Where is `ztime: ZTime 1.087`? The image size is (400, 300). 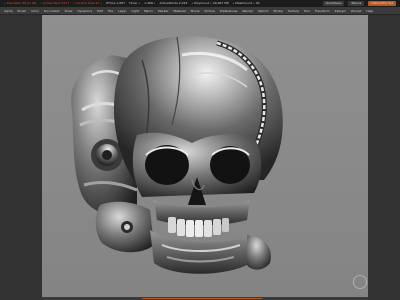 ztime: ZTime 1.087 is located at coordinates (116, 3).